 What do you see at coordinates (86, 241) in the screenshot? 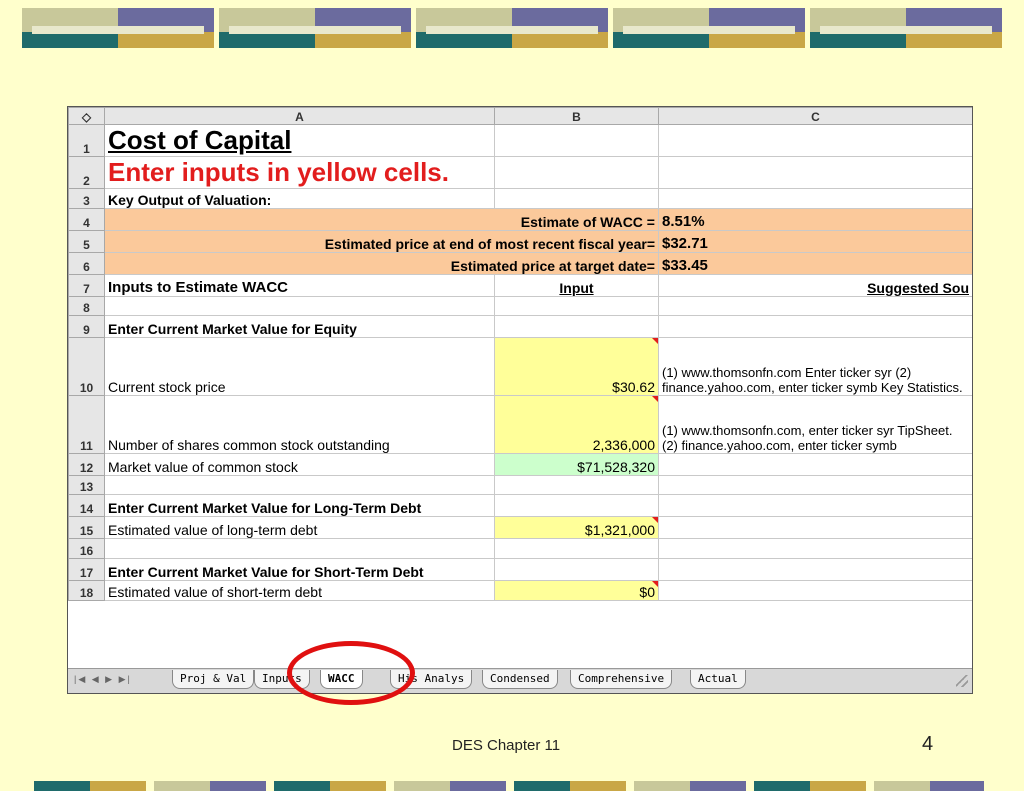
I see `row-header: 5` at bounding box center [86, 241].